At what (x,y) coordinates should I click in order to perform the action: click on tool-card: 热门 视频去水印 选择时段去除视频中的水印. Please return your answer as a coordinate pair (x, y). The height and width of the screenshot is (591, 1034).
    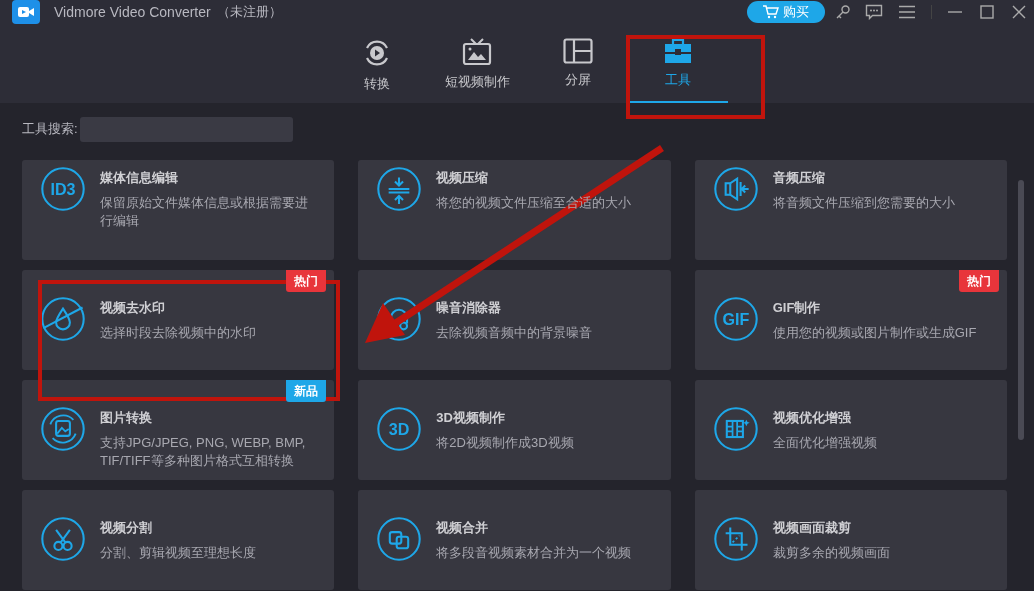
    Looking at the image, I should click on (178, 320).